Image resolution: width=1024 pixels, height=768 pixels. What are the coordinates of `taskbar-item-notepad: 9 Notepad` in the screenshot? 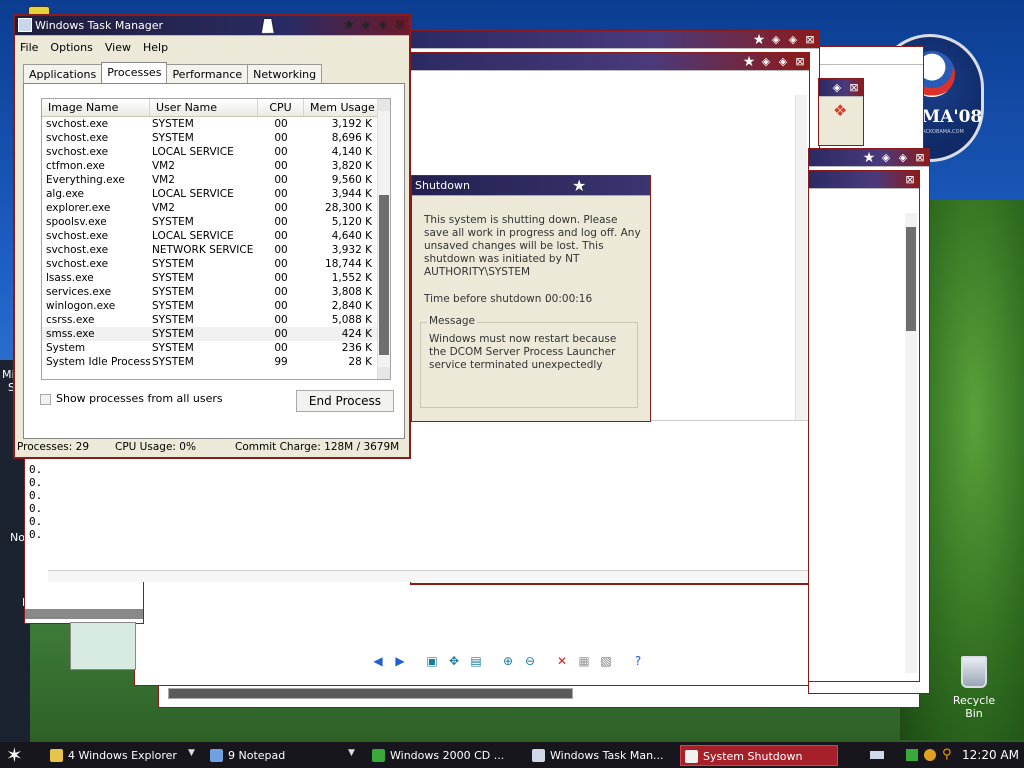 It's located at (281, 755).